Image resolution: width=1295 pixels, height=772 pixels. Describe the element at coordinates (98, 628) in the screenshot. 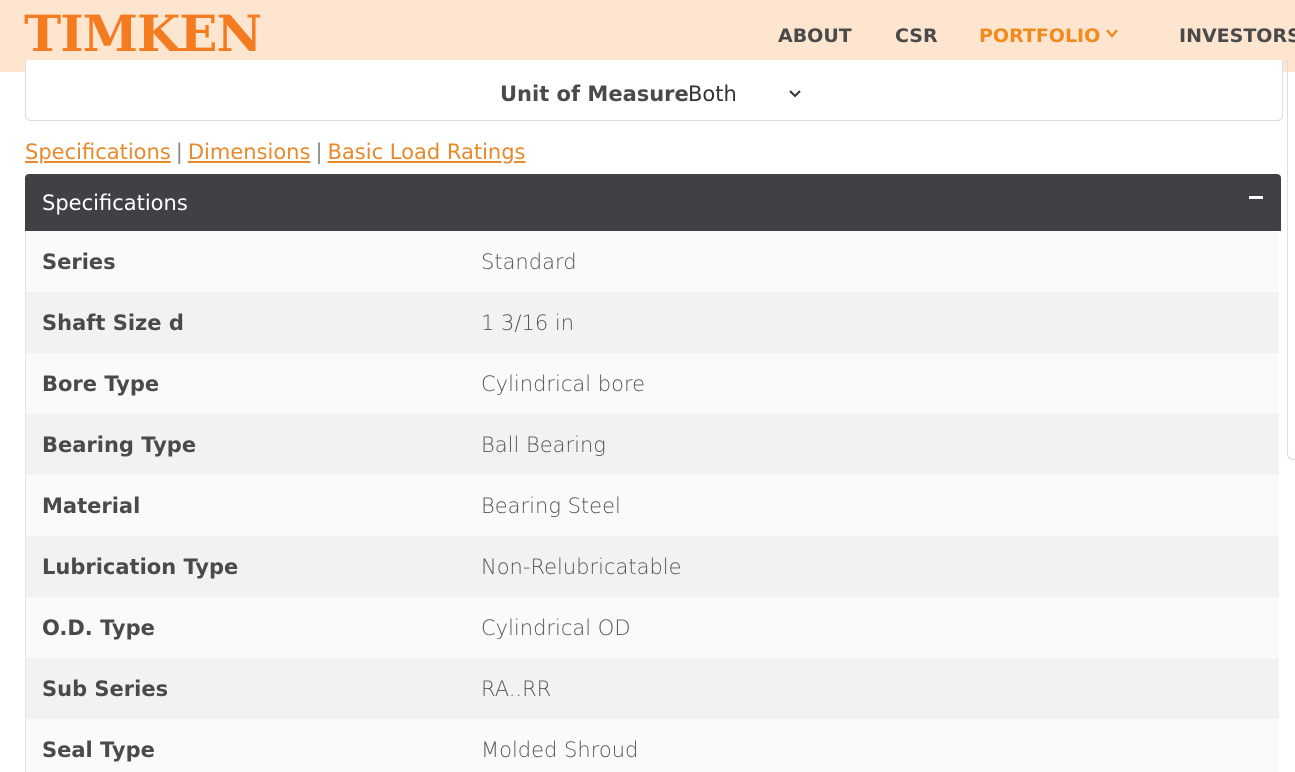

I see `spec-label: O.D. Type` at that location.